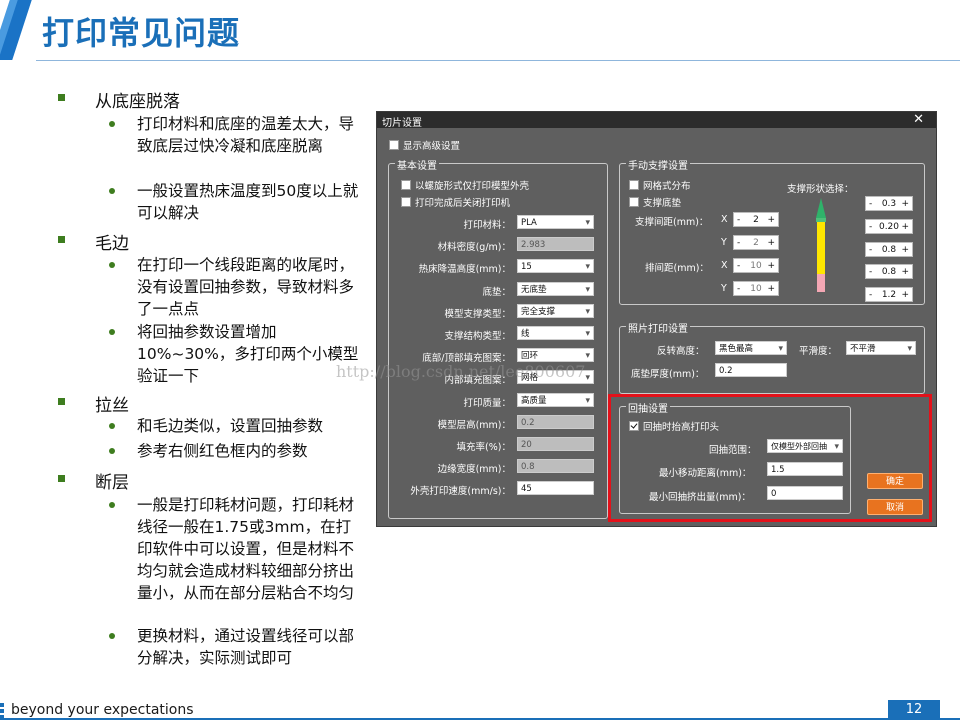  What do you see at coordinates (498, 60) in the screenshot?
I see `header-divider` at bounding box center [498, 60].